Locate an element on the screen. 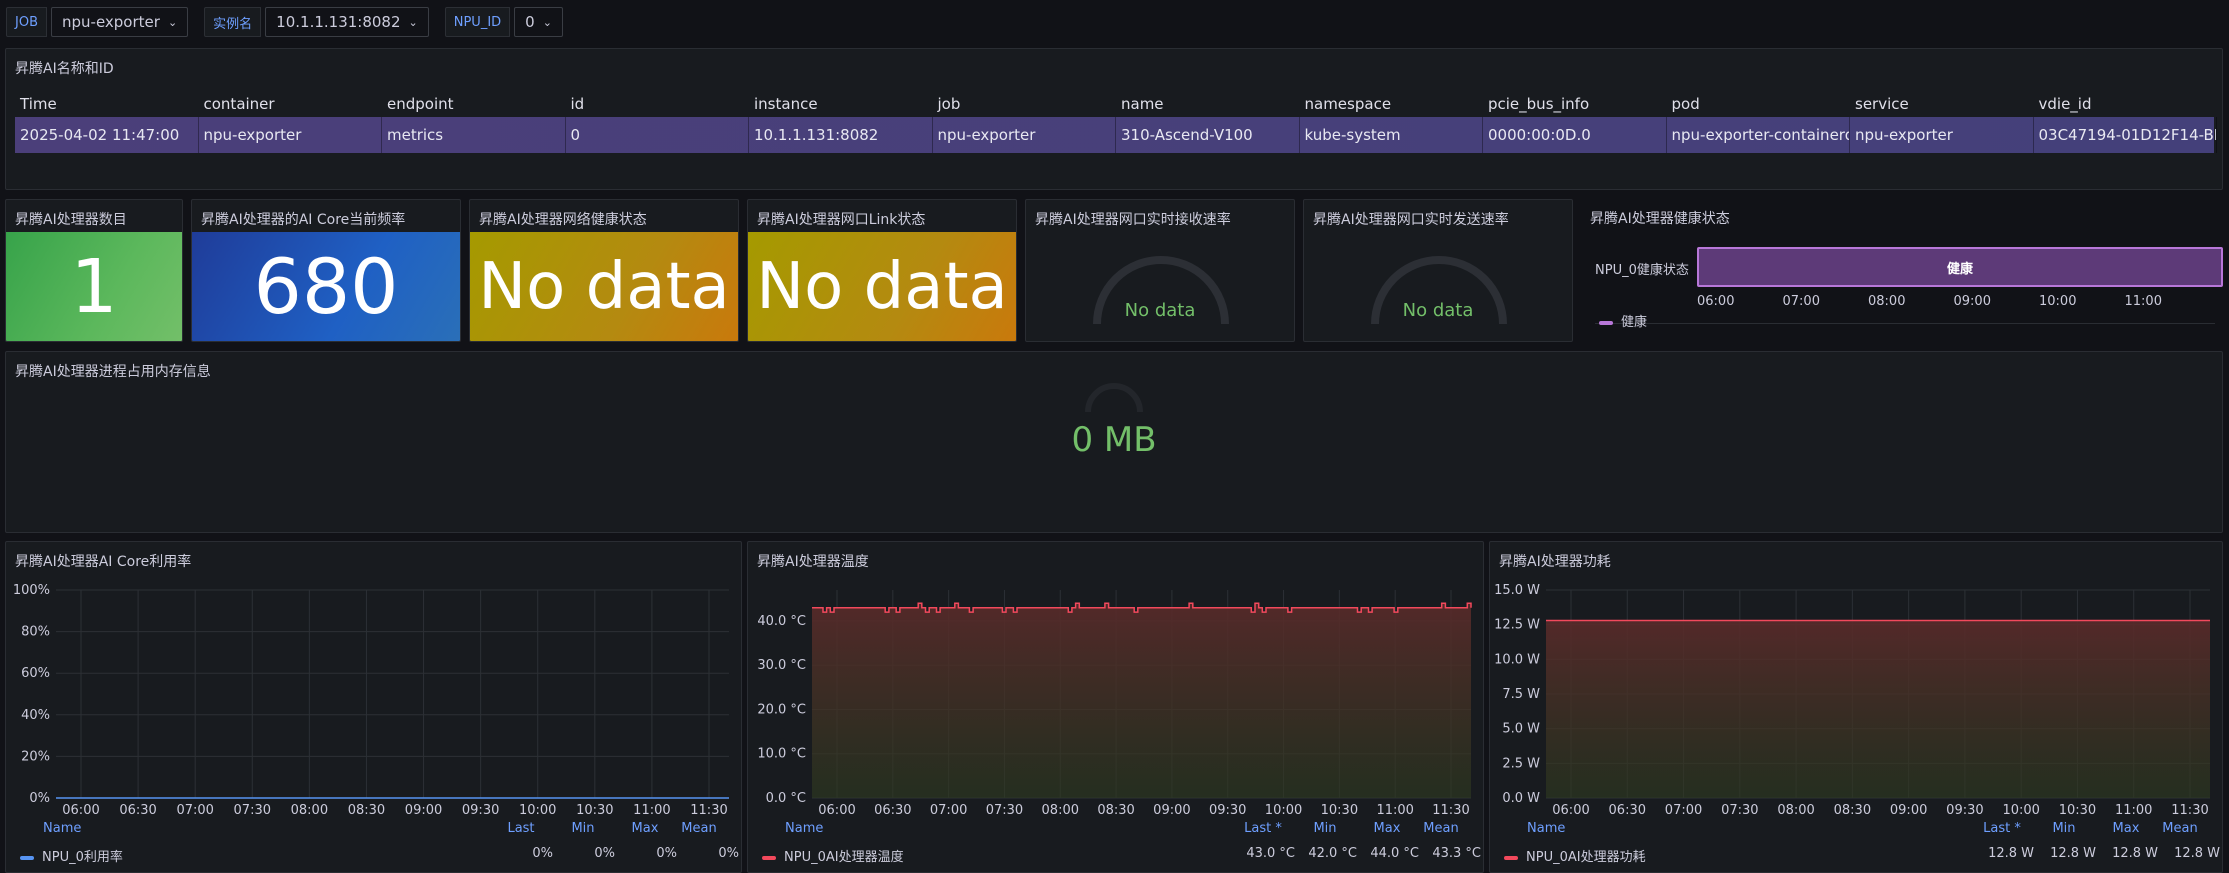 This screenshot has height=873, width=2229. npu-id-variable-select: 0 ⌄ is located at coordinates (538, 22).